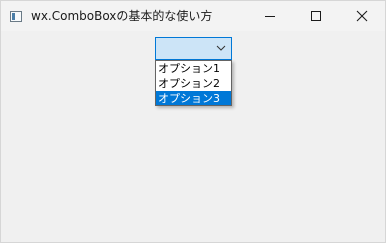 This screenshot has width=386, height=243. Describe the element at coordinates (193, 68) in the screenshot. I see `combo-option-1: オプション1` at that location.